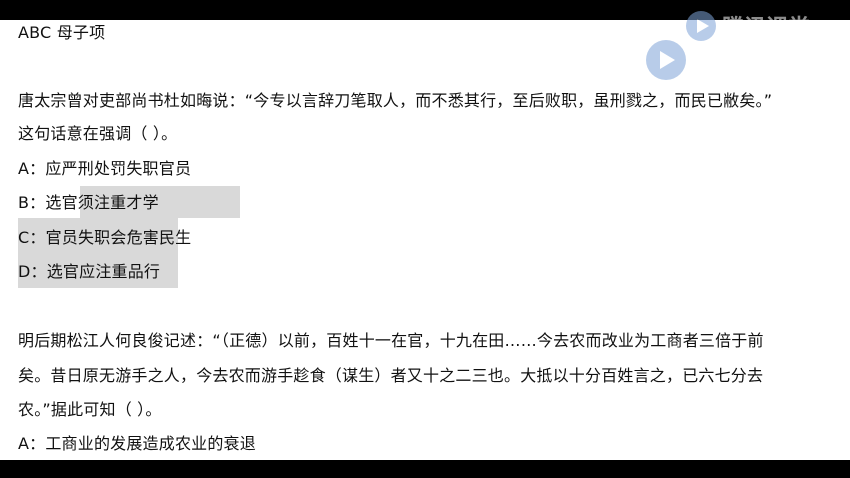  Describe the element at coordinates (105, 237) in the screenshot. I see `q1-option-c: C：官员失职会危害民生` at that location.